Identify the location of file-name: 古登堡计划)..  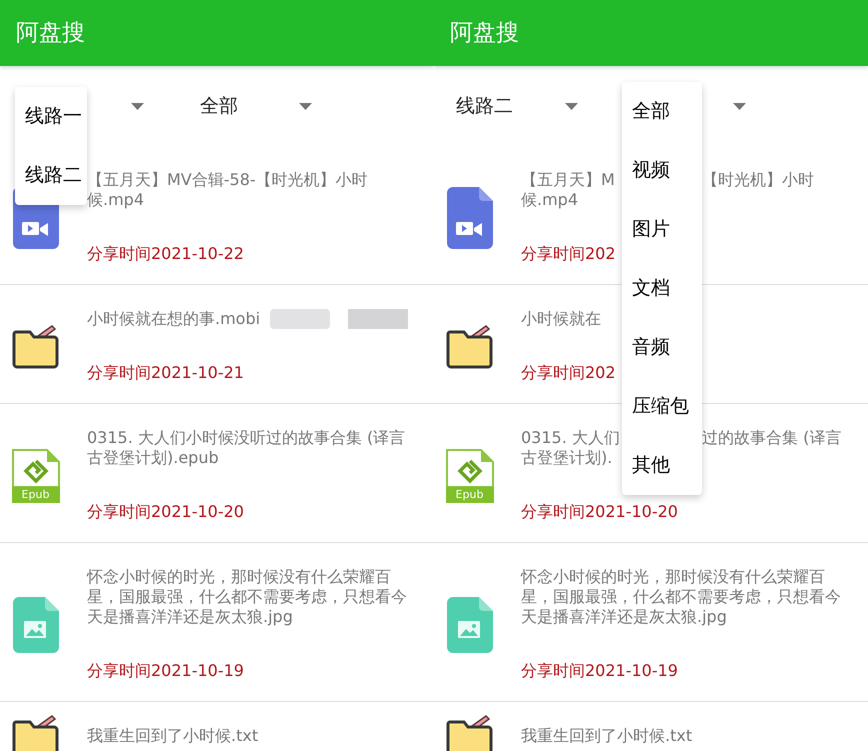
(567, 458).